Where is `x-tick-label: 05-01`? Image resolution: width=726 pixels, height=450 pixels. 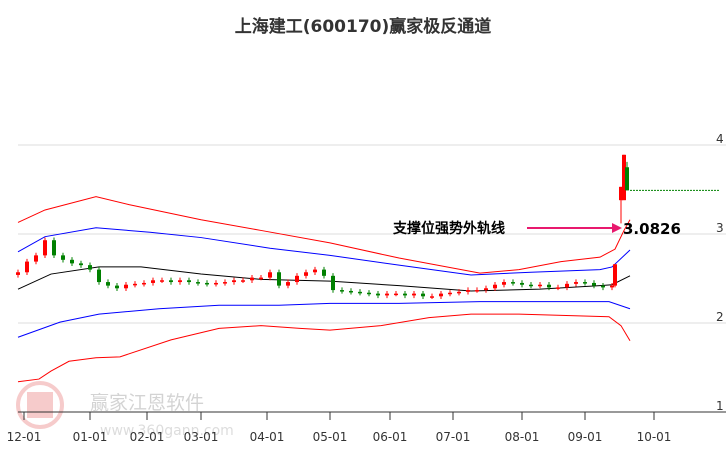
x-tick-label: 05-01 is located at coordinates (330, 437).